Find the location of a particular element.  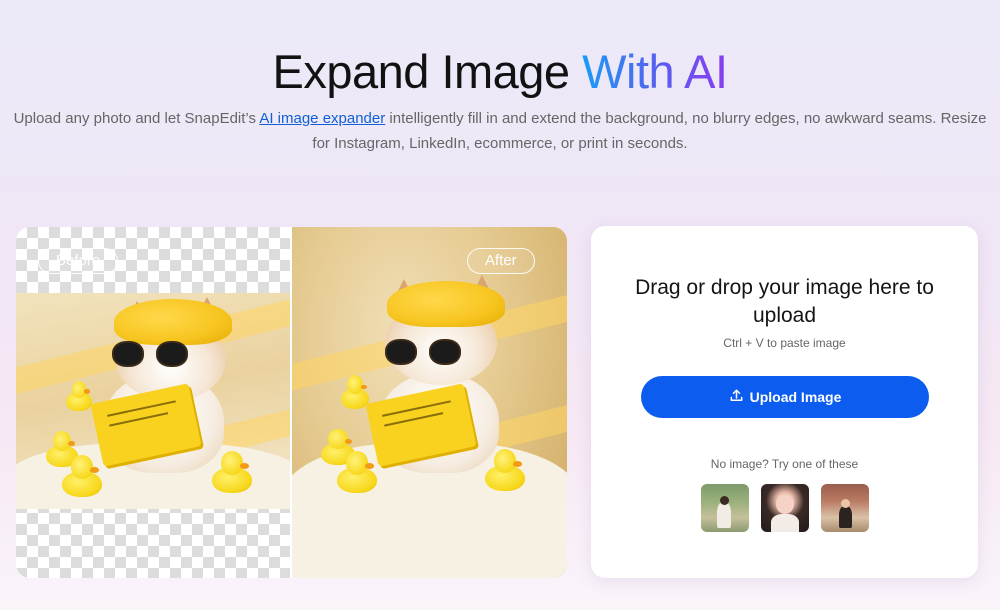

upload-image-button: Upload Image is located at coordinates (785, 397).